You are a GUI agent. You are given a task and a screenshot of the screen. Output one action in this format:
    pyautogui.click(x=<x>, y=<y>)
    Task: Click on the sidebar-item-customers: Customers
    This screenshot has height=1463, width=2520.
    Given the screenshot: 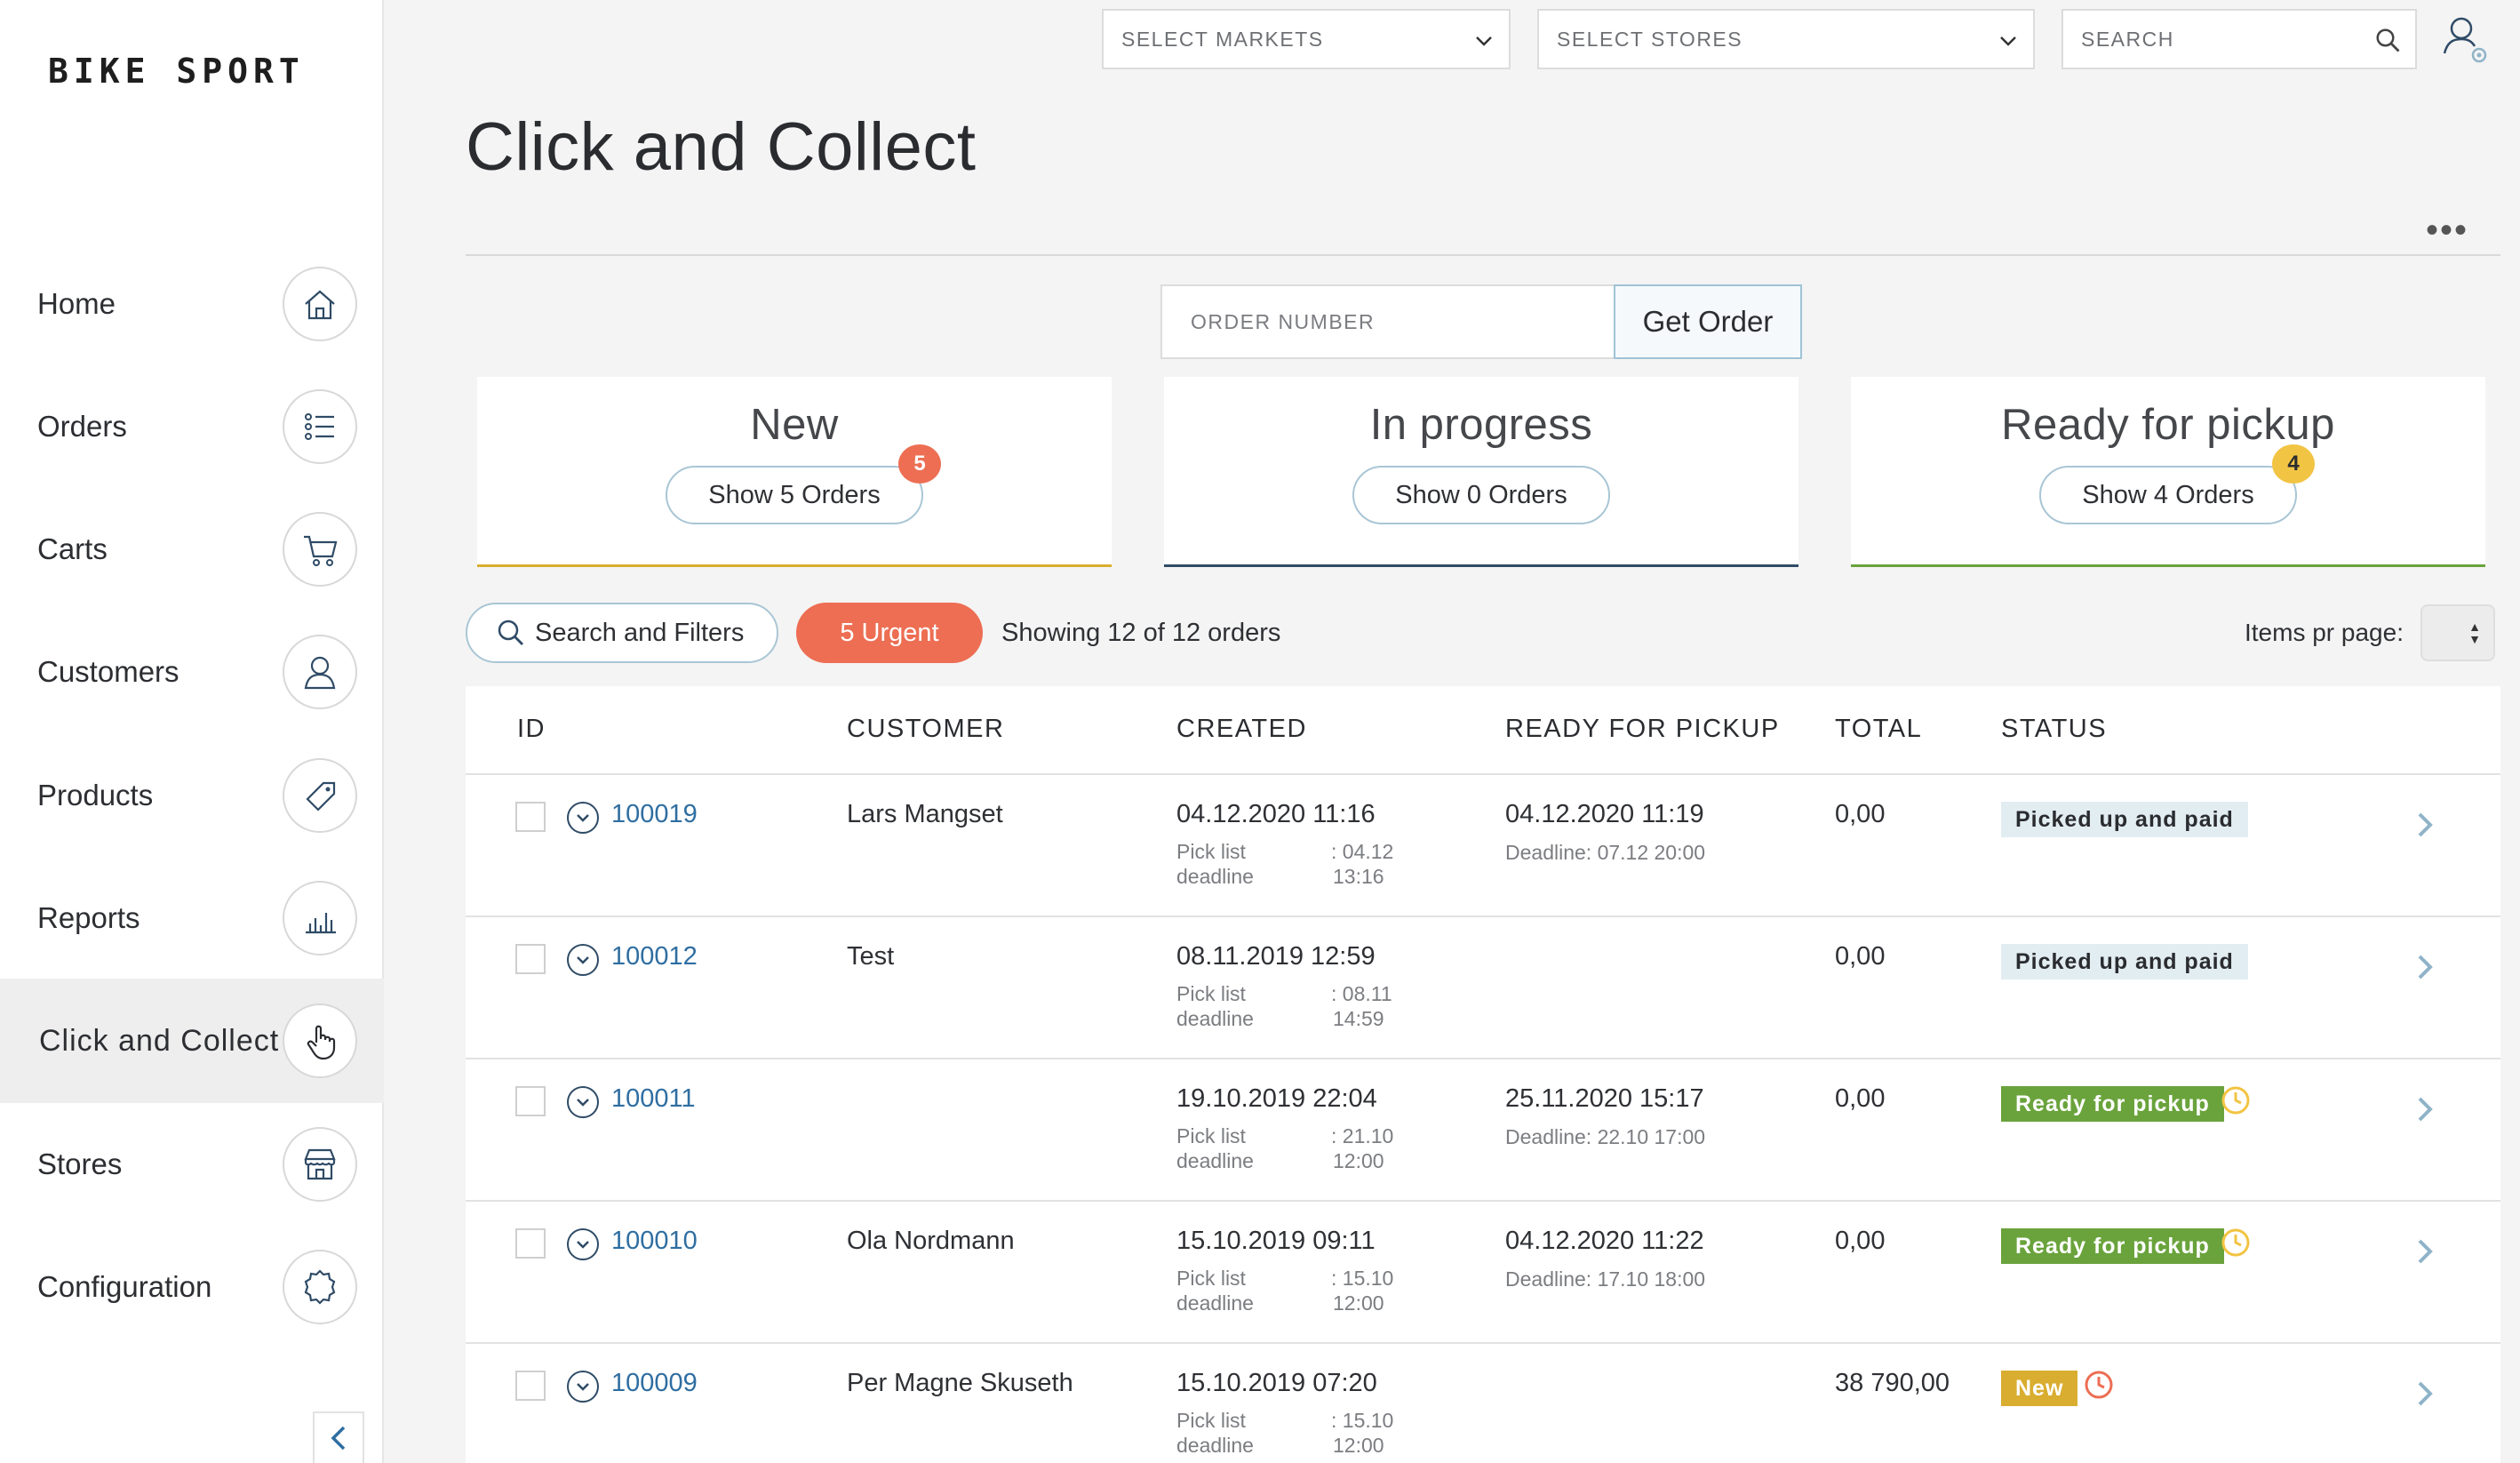 What is the action you would take?
    pyautogui.click(x=192, y=672)
    